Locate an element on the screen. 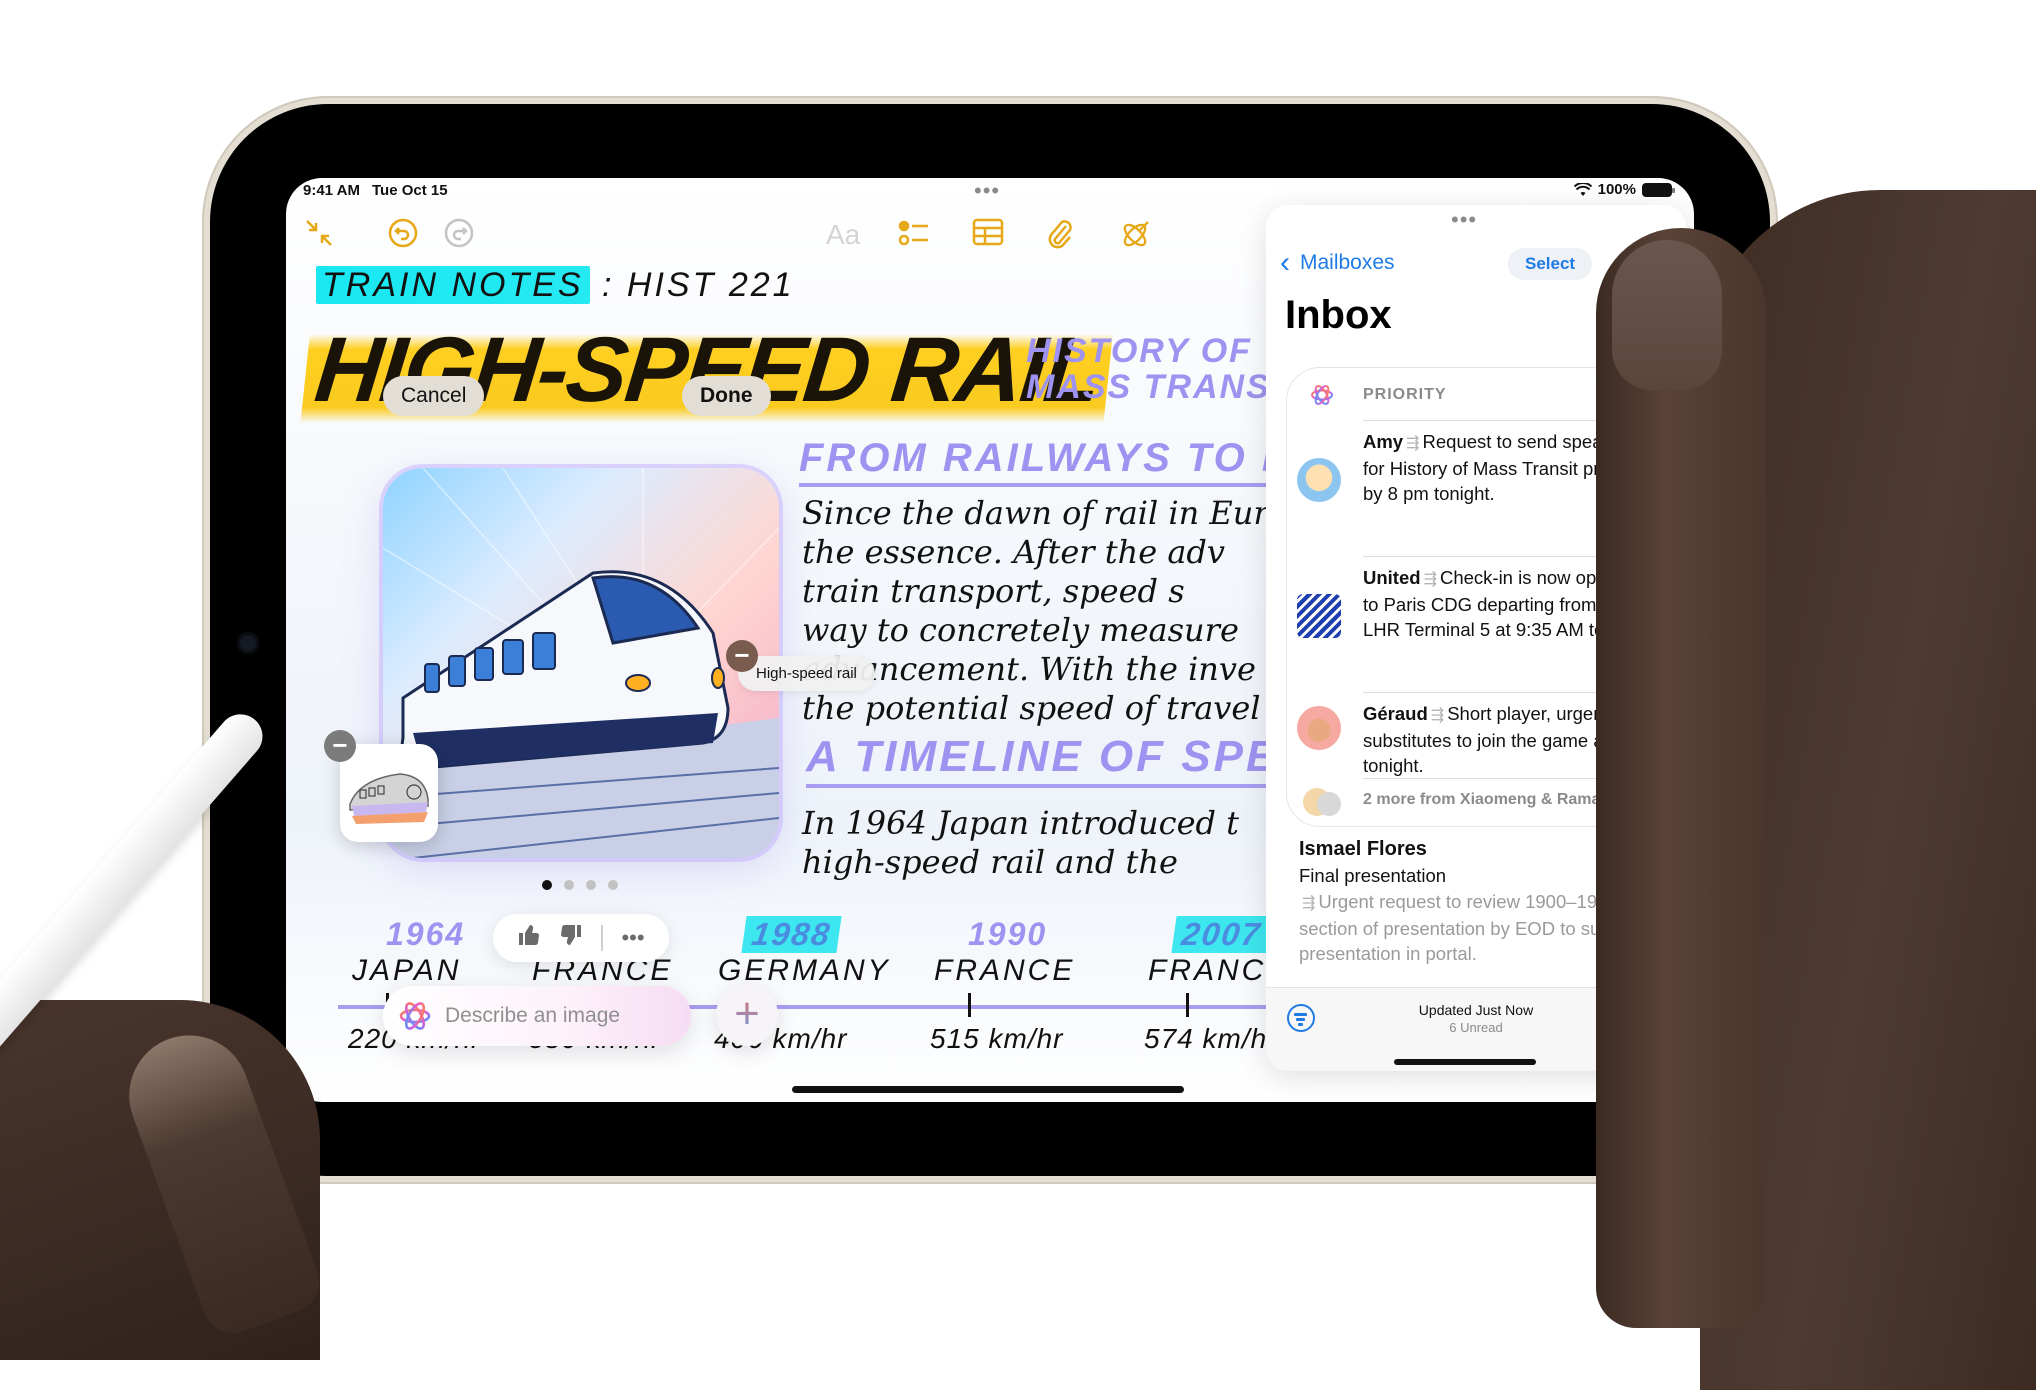 The width and height of the screenshot is (2036, 1390). format-text-button: Aa is located at coordinates (843, 235).